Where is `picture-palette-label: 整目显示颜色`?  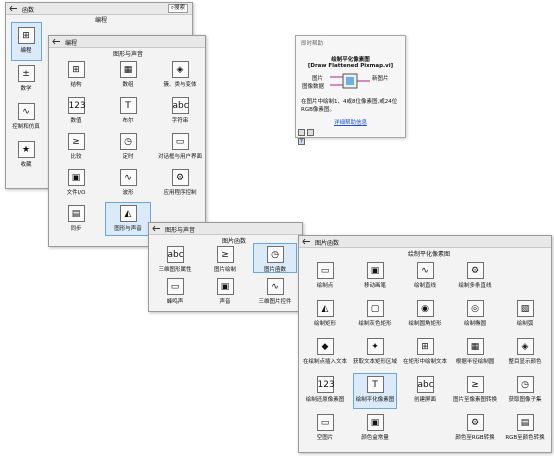
picture-palette-label: 整目显示颜色 is located at coordinates (525, 362).